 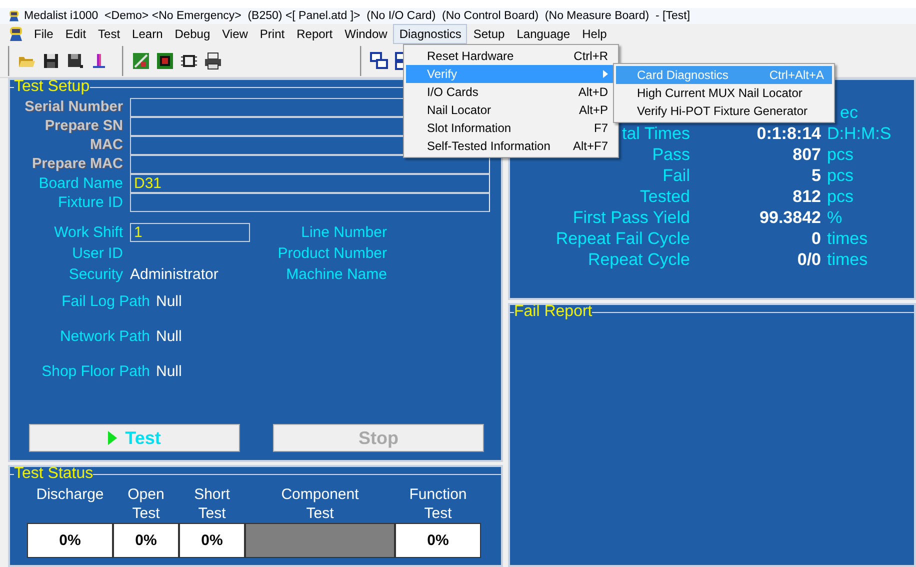 What do you see at coordinates (165, 61) in the screenshot?
I see `chip-icon` at bounding box center [165, 61].